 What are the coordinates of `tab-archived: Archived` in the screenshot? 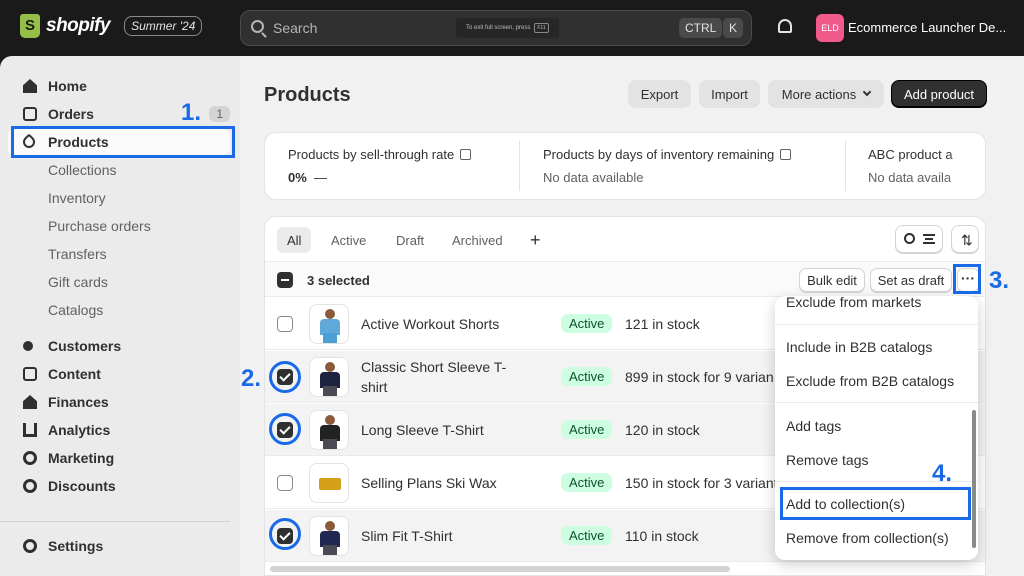 It's located at (477, 240).